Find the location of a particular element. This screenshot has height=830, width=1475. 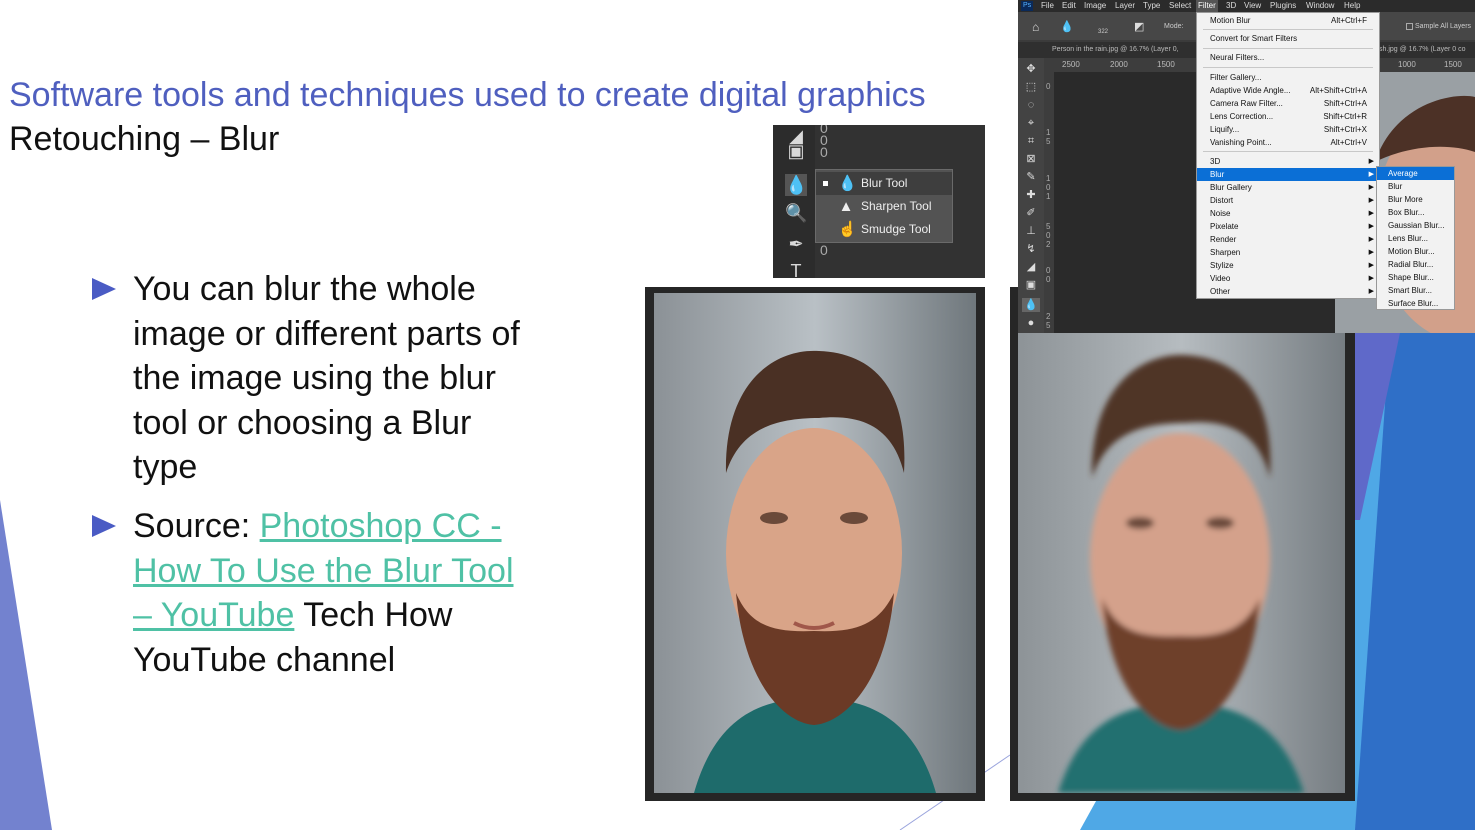

vruler-labels: 2 5 is located at coordinates (1048, 321).